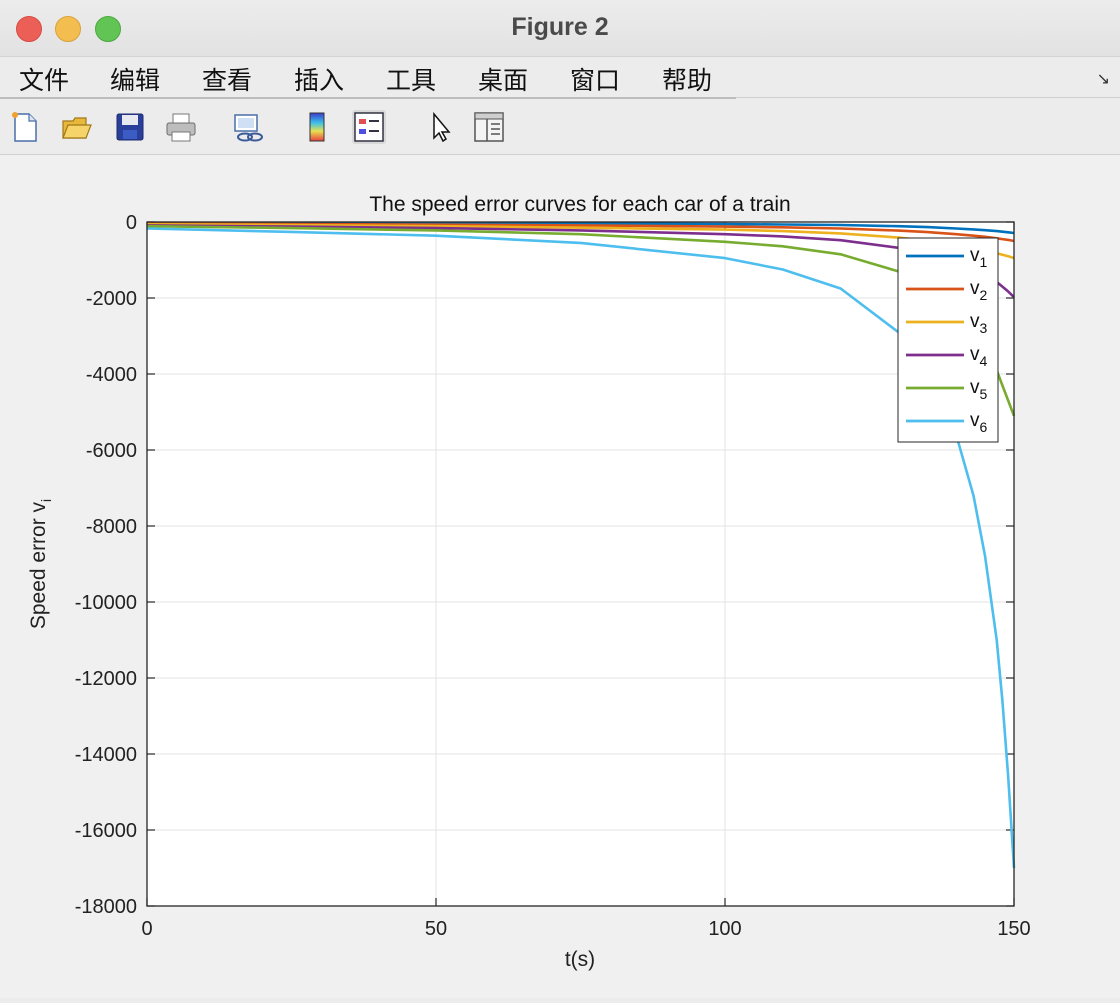 This screenshot has height=1003, width=1120. What do you see at coordinates (984, 328) in the screenshot?
I see `legend-label-sub: 3` at bounding box center [984, 328].